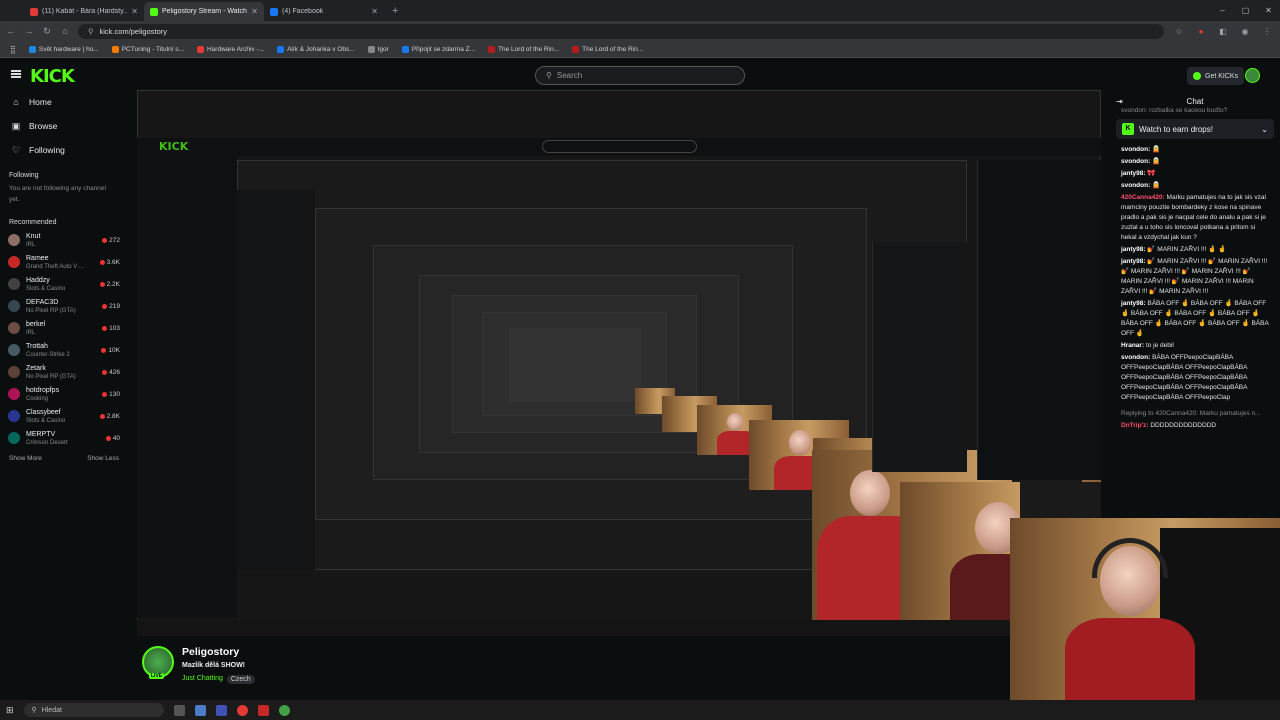 Image resolution: width=1280 pixels, height=720 pixels. I want to click on maximize-button: ▢, so click(1245, 10).